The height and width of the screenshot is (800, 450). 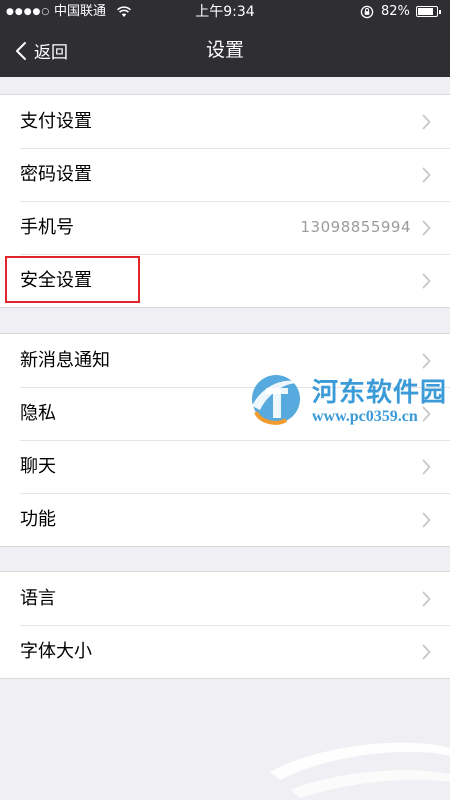 I want to click on settings-group-display: 语言 字体大小, so click(x=225, y=625).